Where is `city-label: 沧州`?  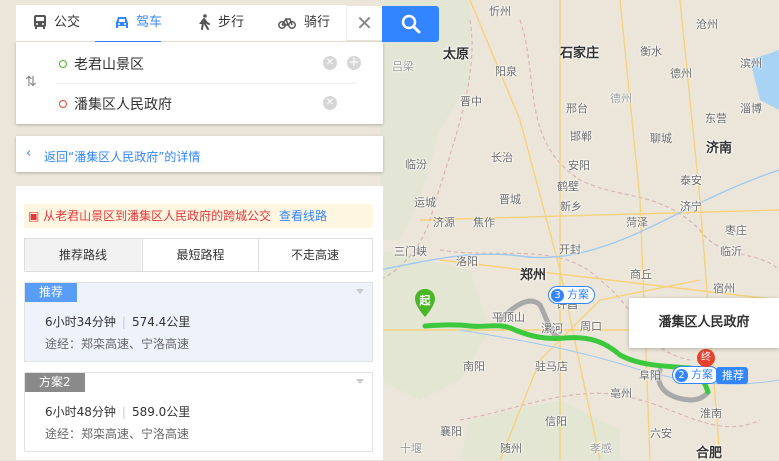 city-label: 沧州 is located at coordinates (707, 24).